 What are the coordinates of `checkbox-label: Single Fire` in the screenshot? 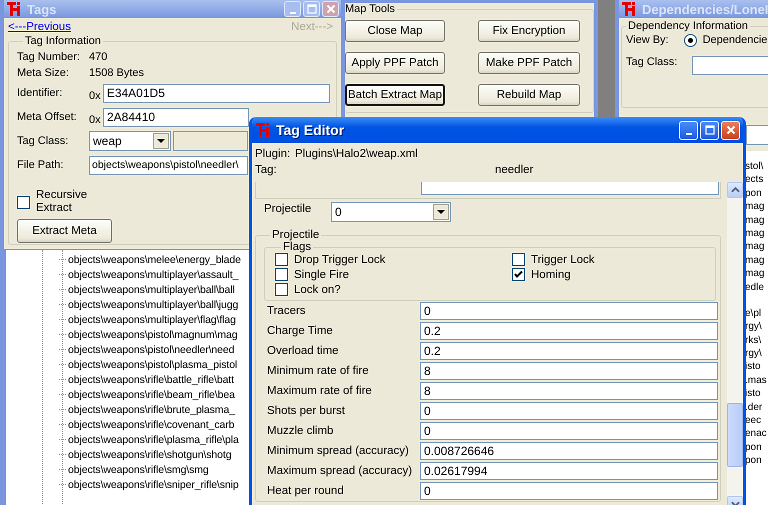 It's located at (321, 274).